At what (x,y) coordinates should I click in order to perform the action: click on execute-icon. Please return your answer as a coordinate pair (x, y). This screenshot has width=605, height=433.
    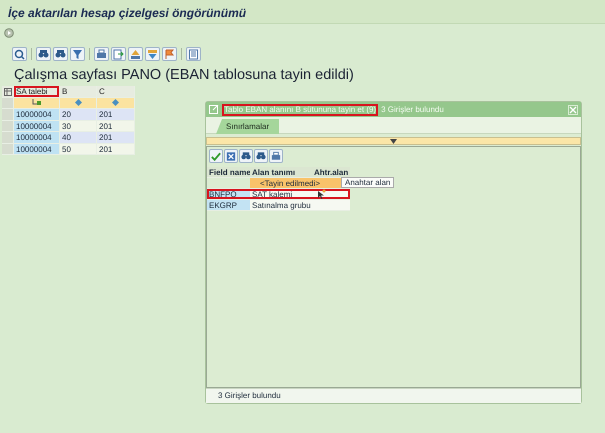
    Looking at the image, I should click on (9, 33).